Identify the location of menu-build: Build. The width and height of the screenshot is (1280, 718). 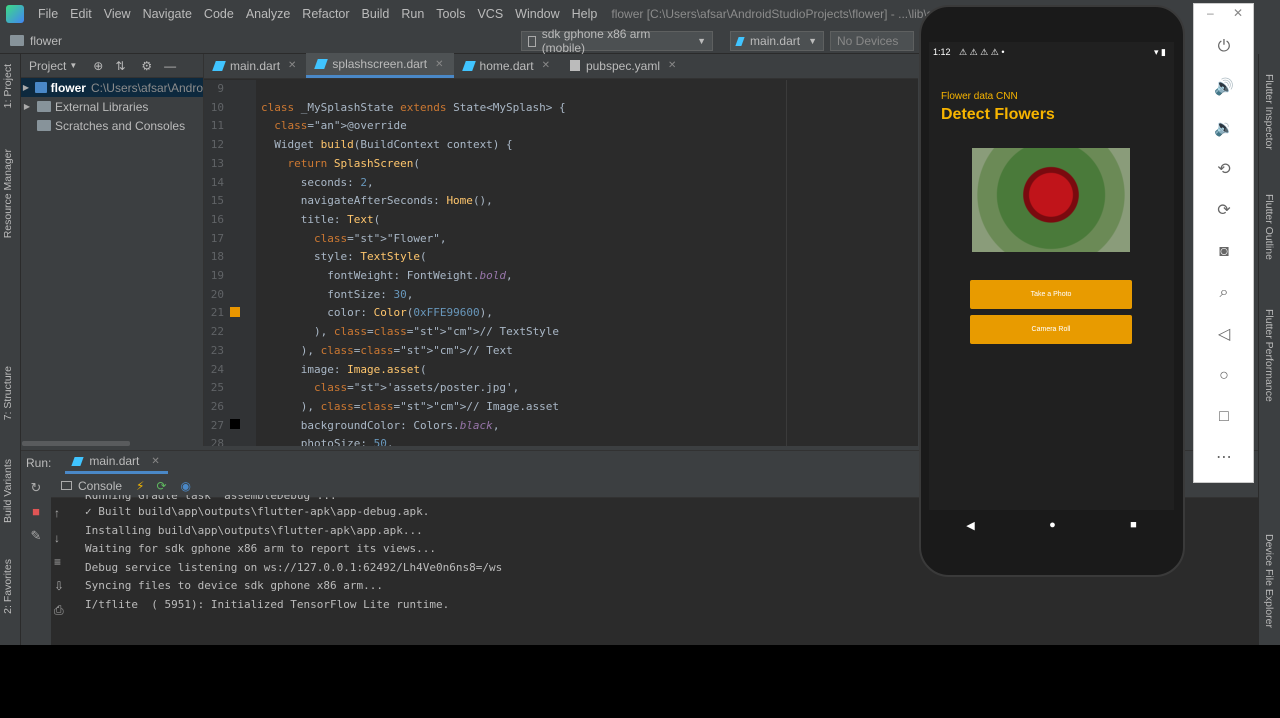
(376, 14).